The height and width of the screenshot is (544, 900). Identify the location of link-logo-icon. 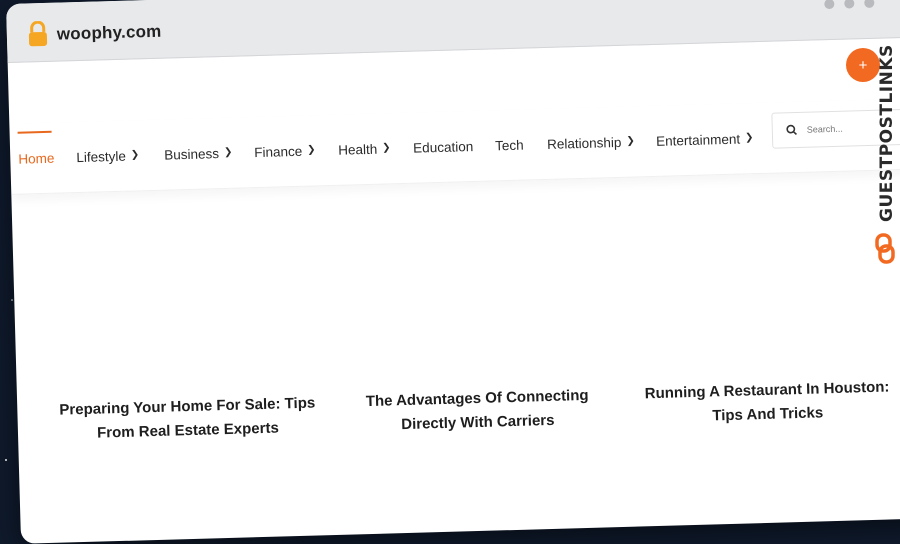
(885, 248).